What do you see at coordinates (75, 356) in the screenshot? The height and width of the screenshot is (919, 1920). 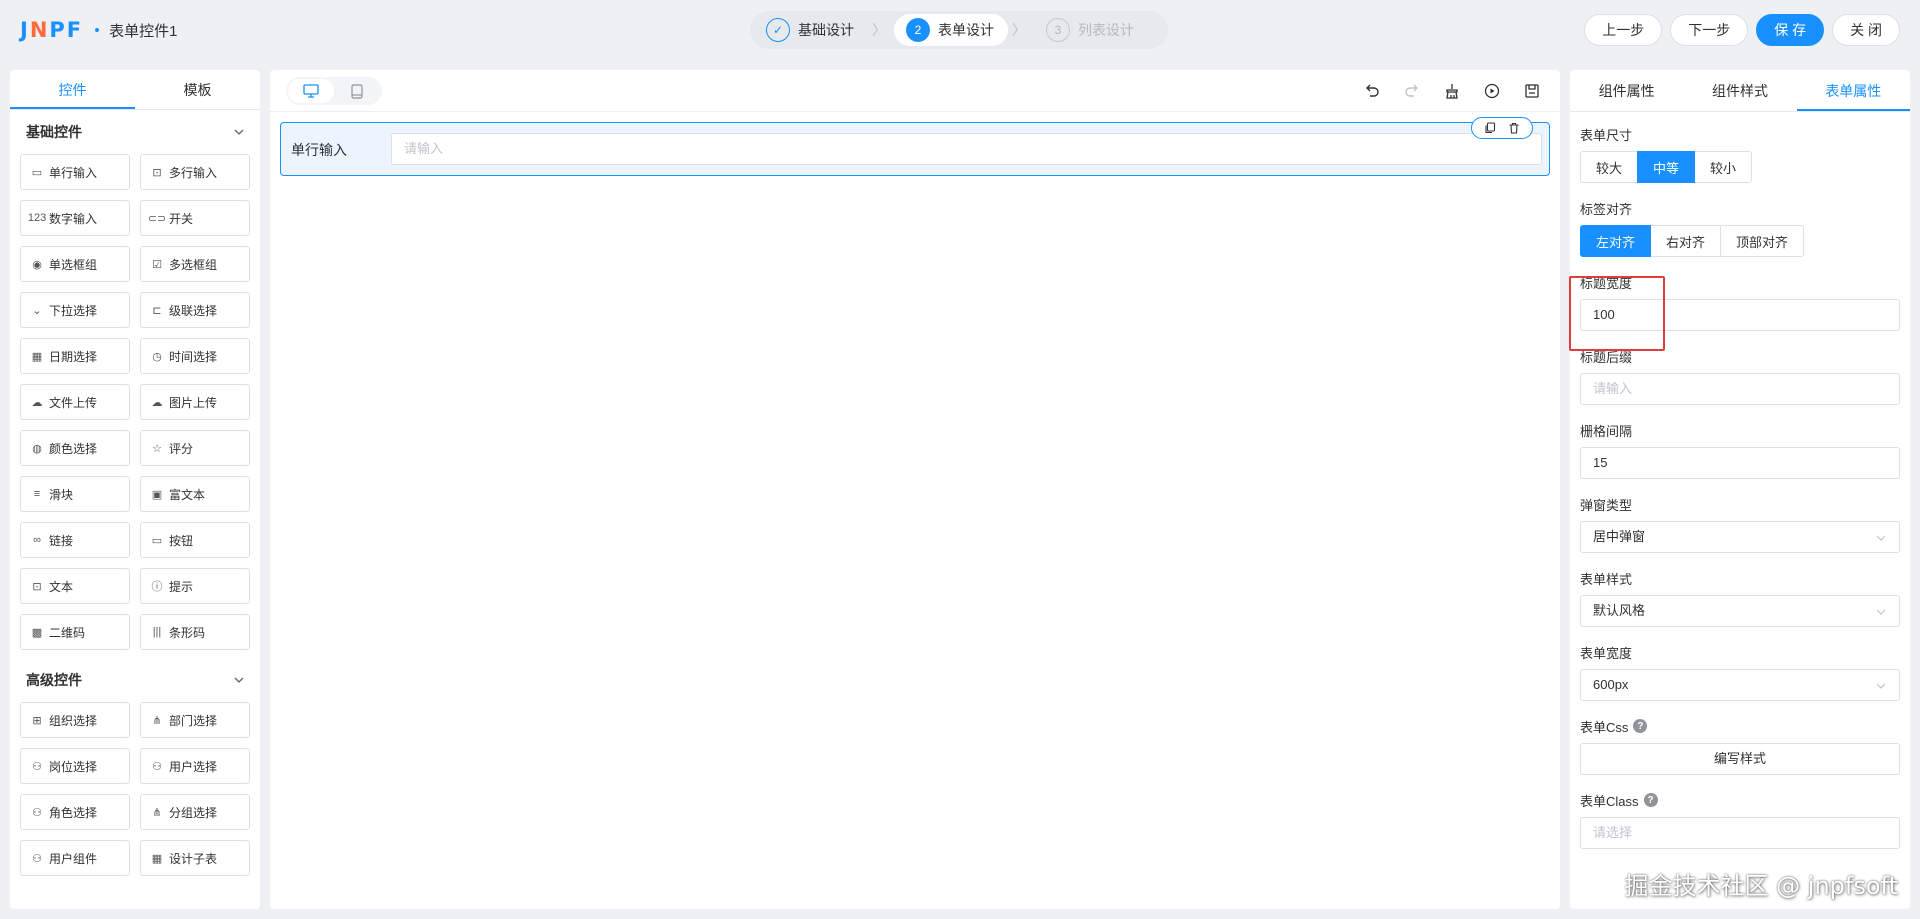 I see `component-item-date-picker: ▦ 日期选择` at bounding box center [75, 356].